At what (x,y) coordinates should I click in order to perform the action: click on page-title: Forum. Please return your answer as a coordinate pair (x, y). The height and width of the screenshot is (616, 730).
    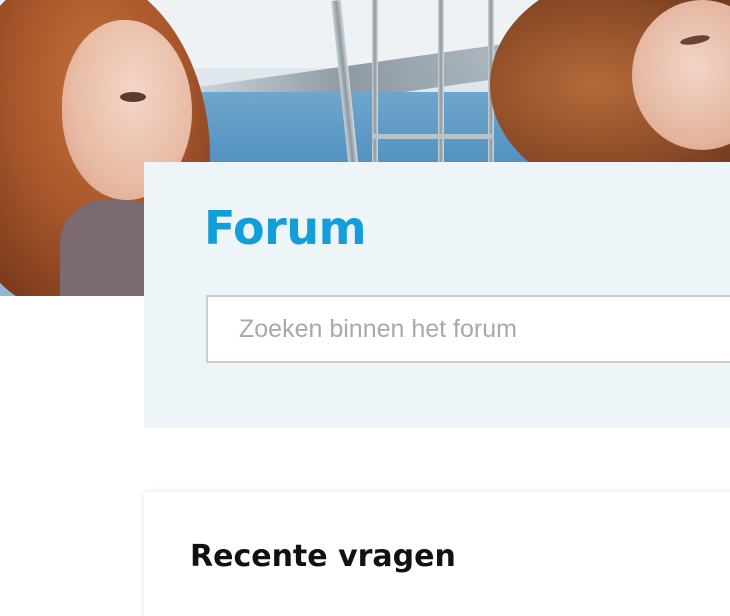
    Looking at the image, I should click on (285, 228).